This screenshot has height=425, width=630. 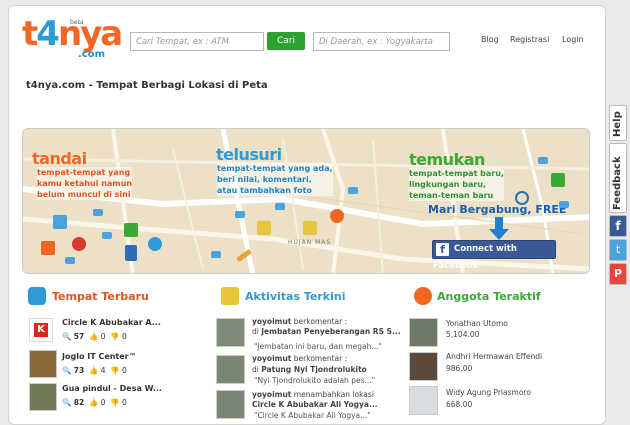 What do you see at coordinates (447, 159) in the screenshot?
I see `banner-temukan-title: temukan` at bounding box center [447, 159].